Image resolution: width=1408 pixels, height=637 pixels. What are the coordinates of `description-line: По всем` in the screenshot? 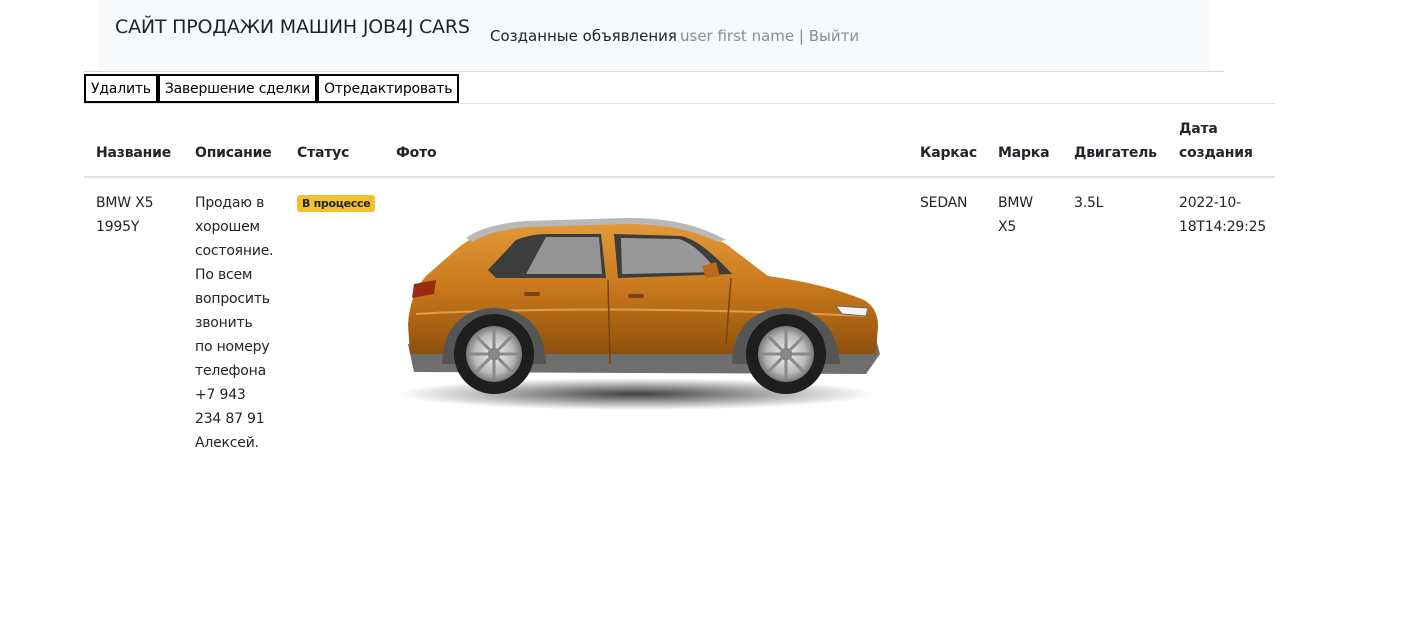 It's located at (224, 275).